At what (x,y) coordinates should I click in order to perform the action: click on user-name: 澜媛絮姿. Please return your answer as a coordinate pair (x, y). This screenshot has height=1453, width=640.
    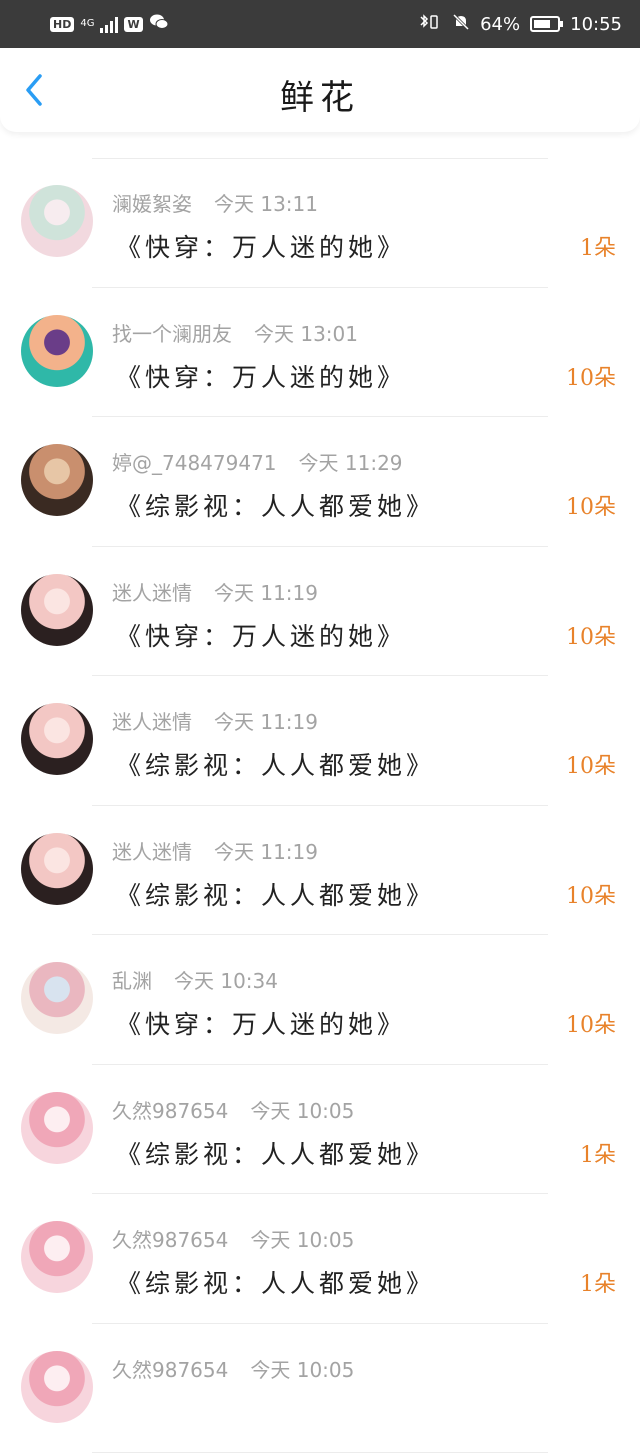
    Looking at the image, I should click on (152, 202).